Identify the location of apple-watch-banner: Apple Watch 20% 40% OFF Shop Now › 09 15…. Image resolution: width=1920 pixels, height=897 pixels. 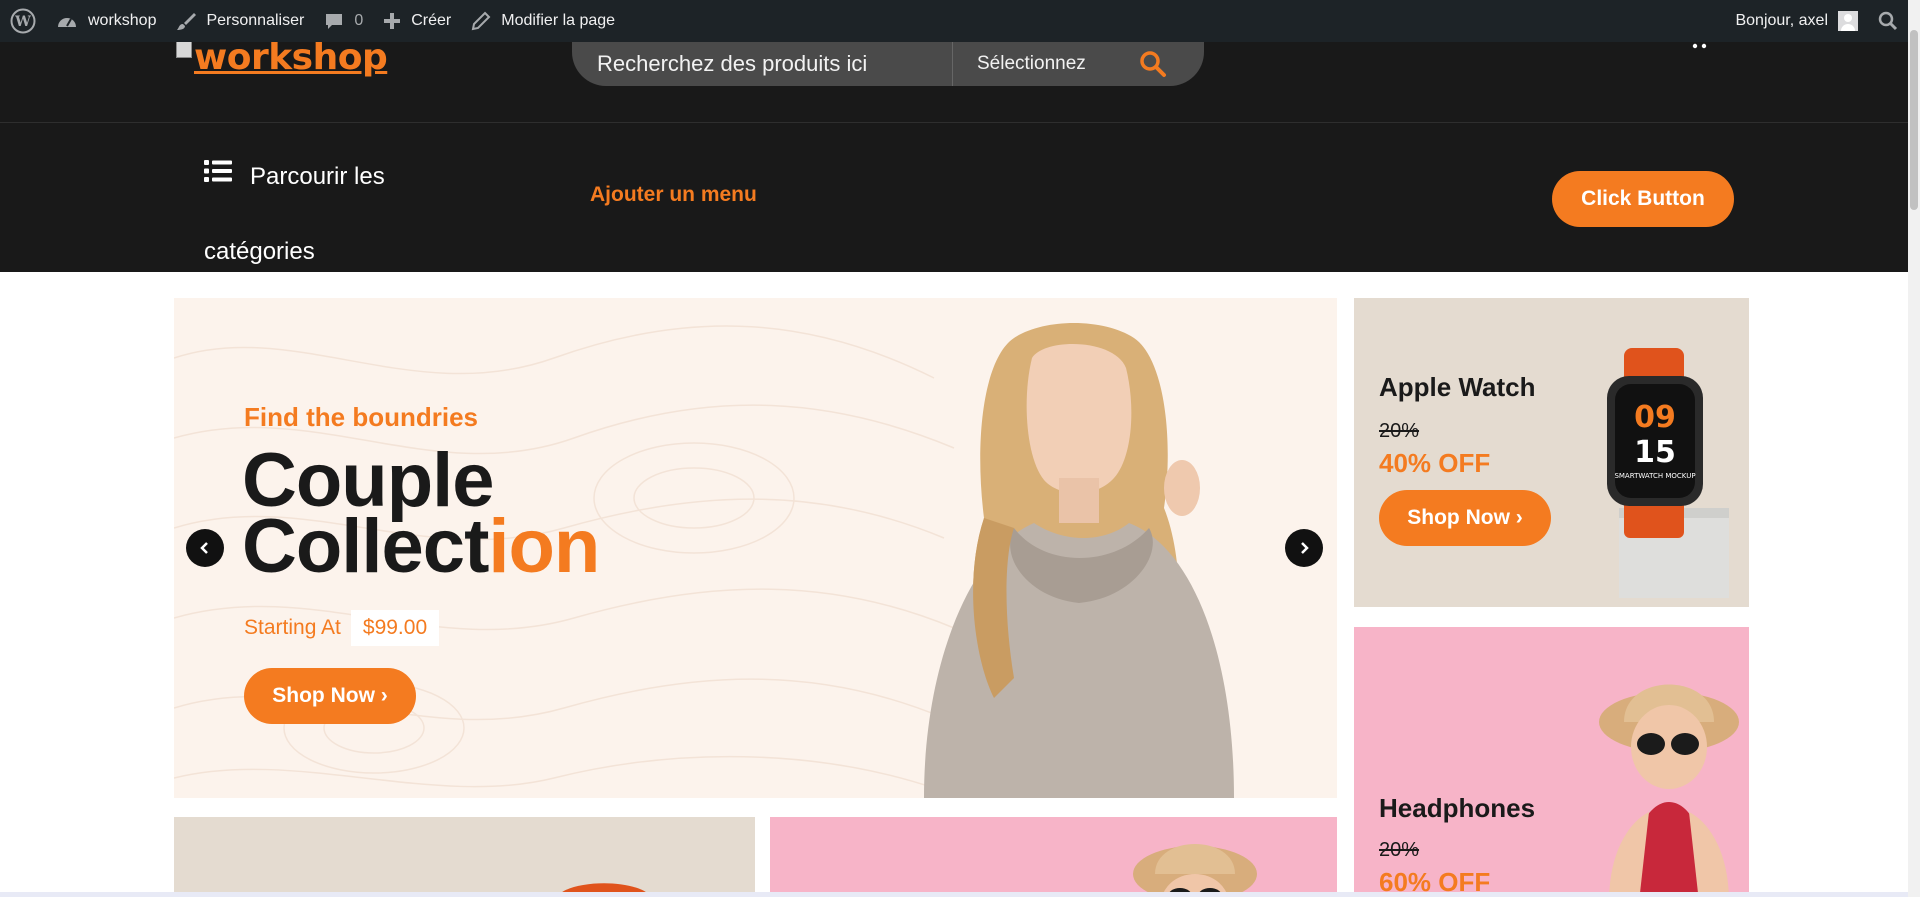
(1551, 452).